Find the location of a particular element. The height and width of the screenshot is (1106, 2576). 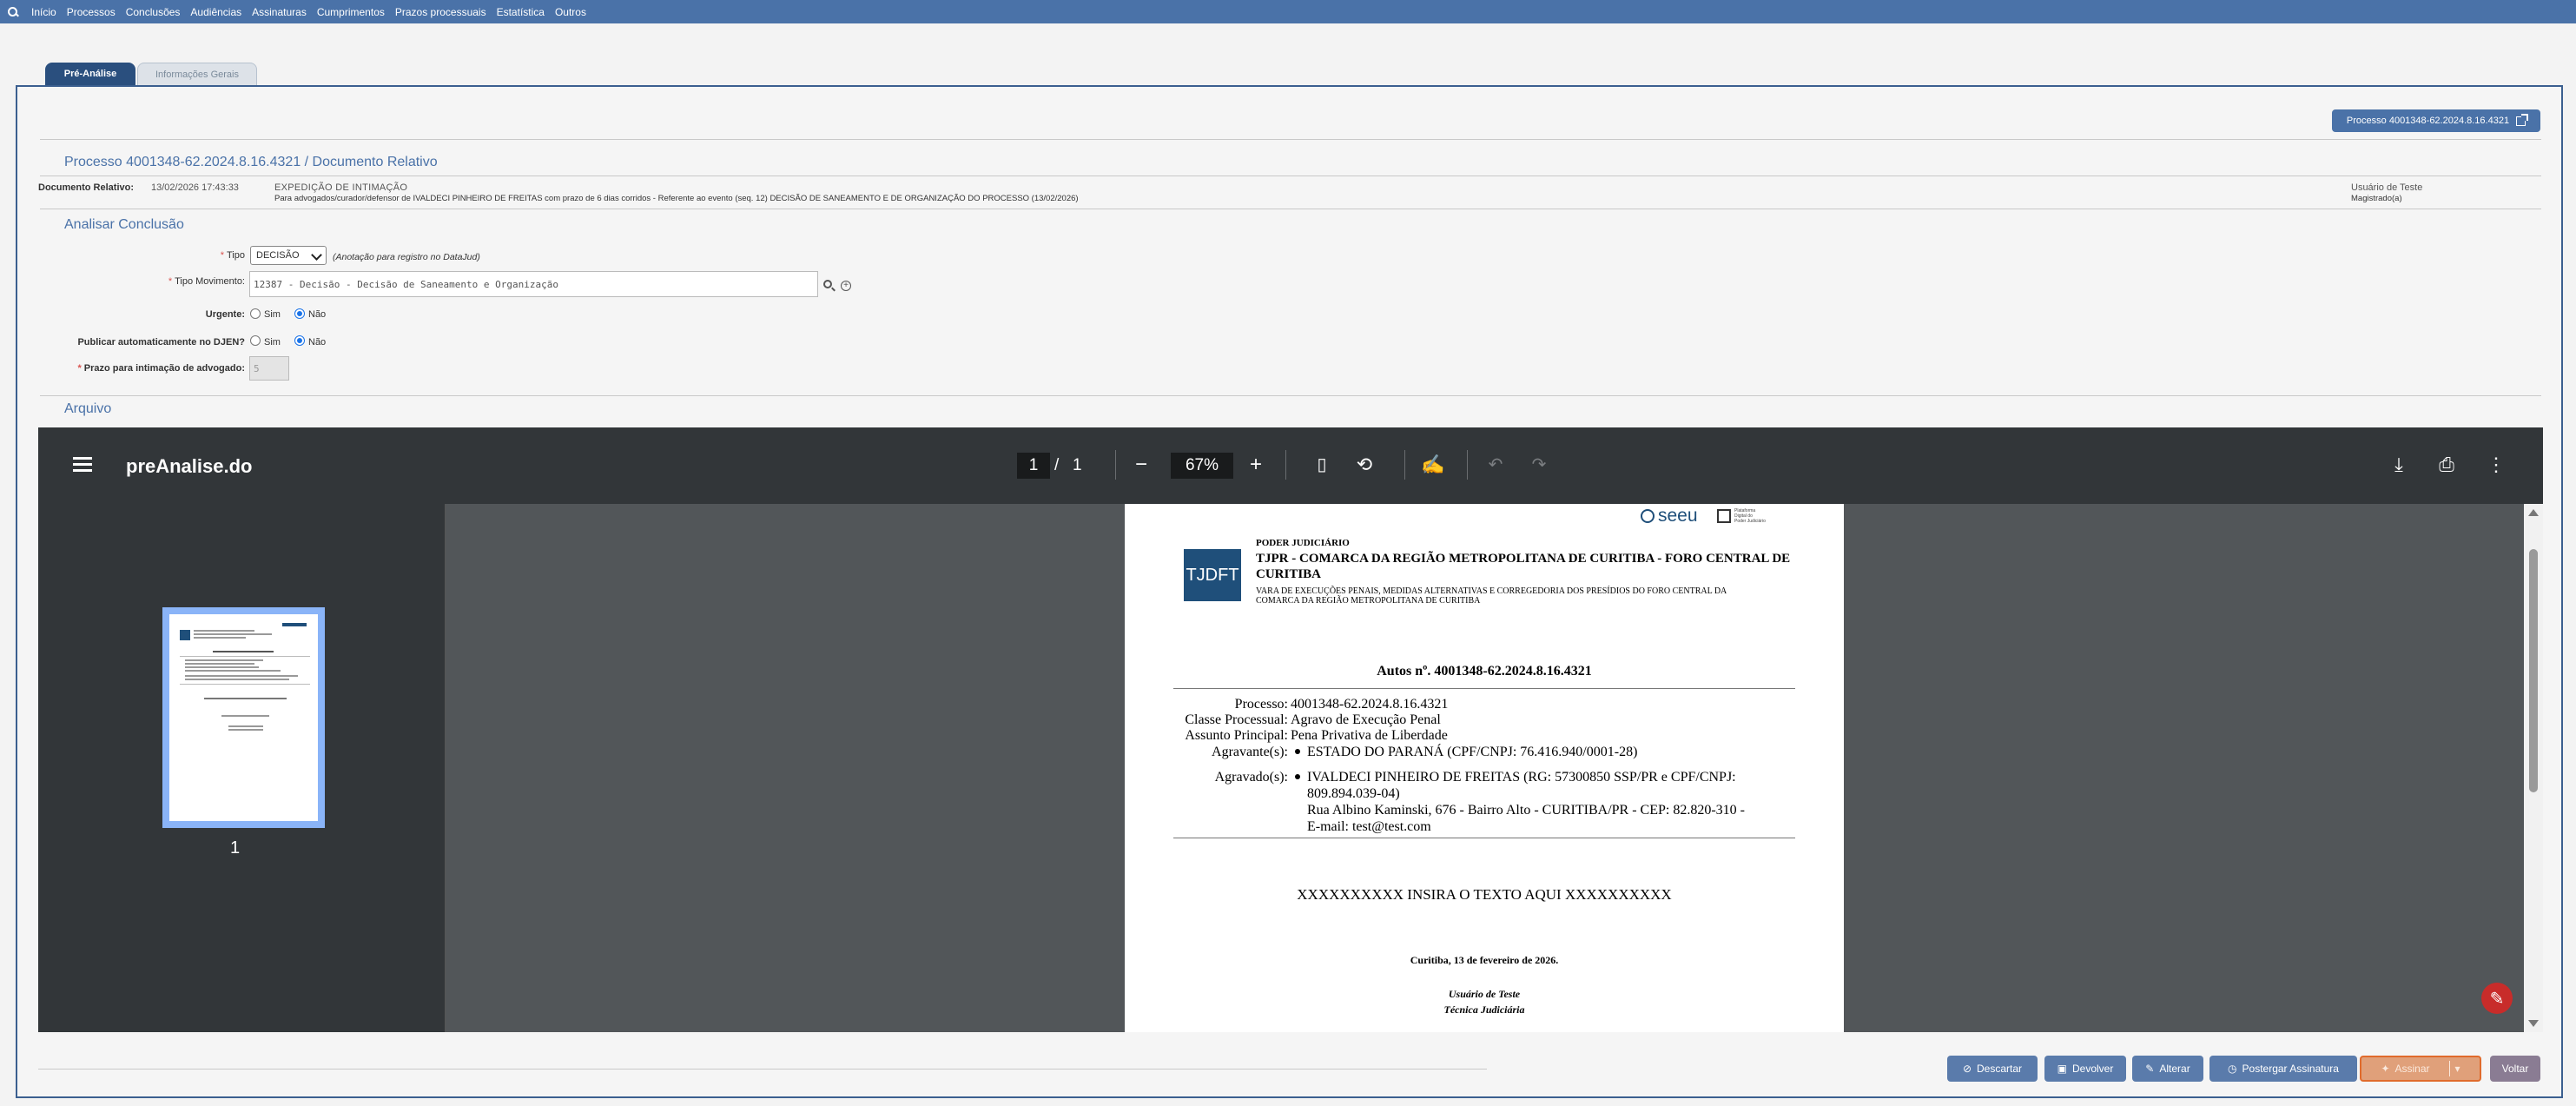

zoom-out-icon: − is located at coordinates (1141, 465).